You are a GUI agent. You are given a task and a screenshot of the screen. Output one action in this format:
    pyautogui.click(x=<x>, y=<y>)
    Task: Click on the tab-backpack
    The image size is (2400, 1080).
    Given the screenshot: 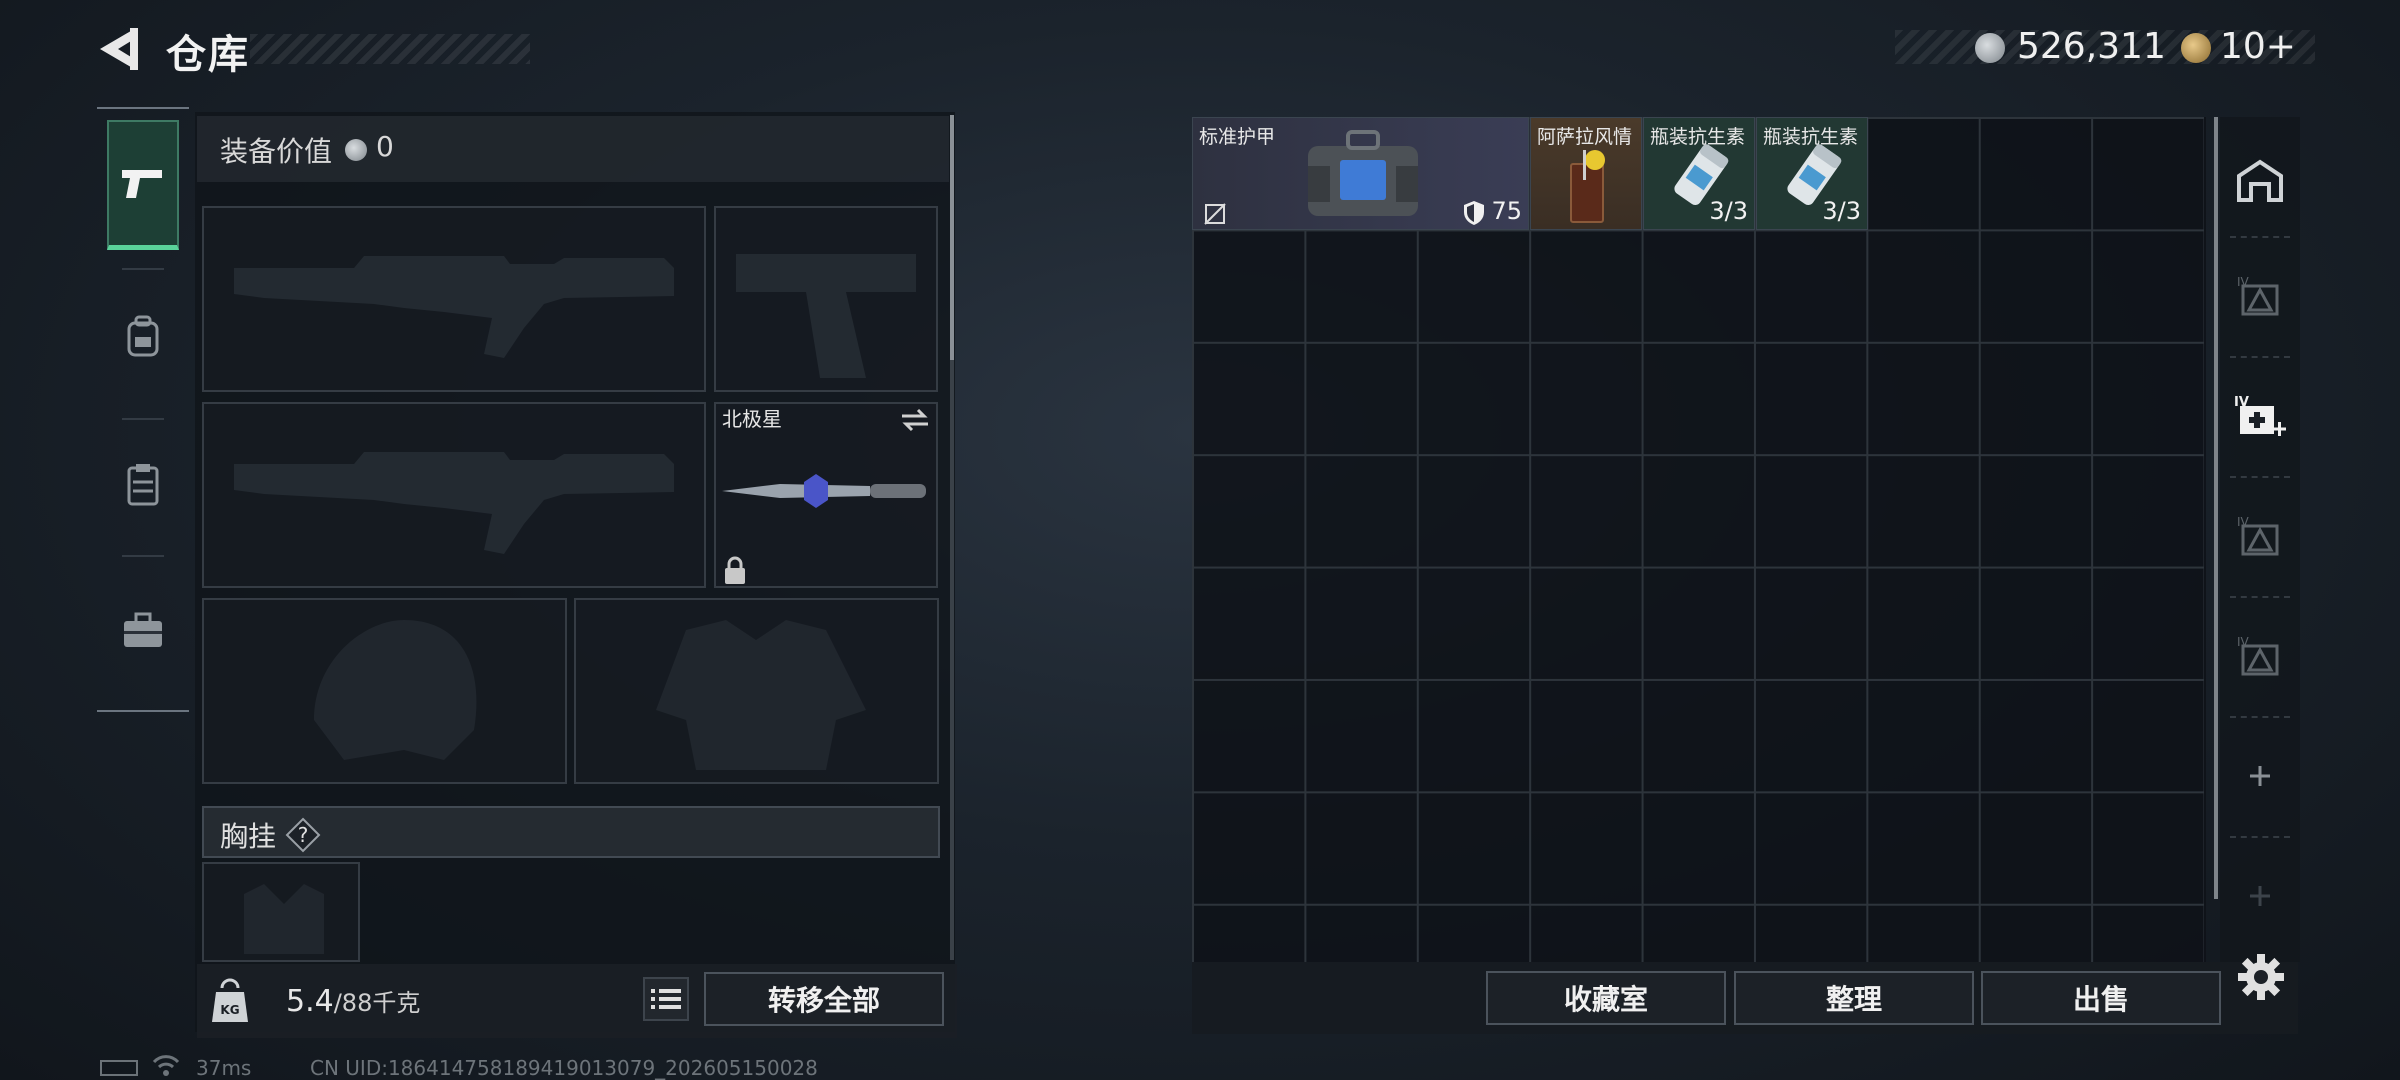 What is the action you would take?
    pyautogui.click(x=143, y=337)
    